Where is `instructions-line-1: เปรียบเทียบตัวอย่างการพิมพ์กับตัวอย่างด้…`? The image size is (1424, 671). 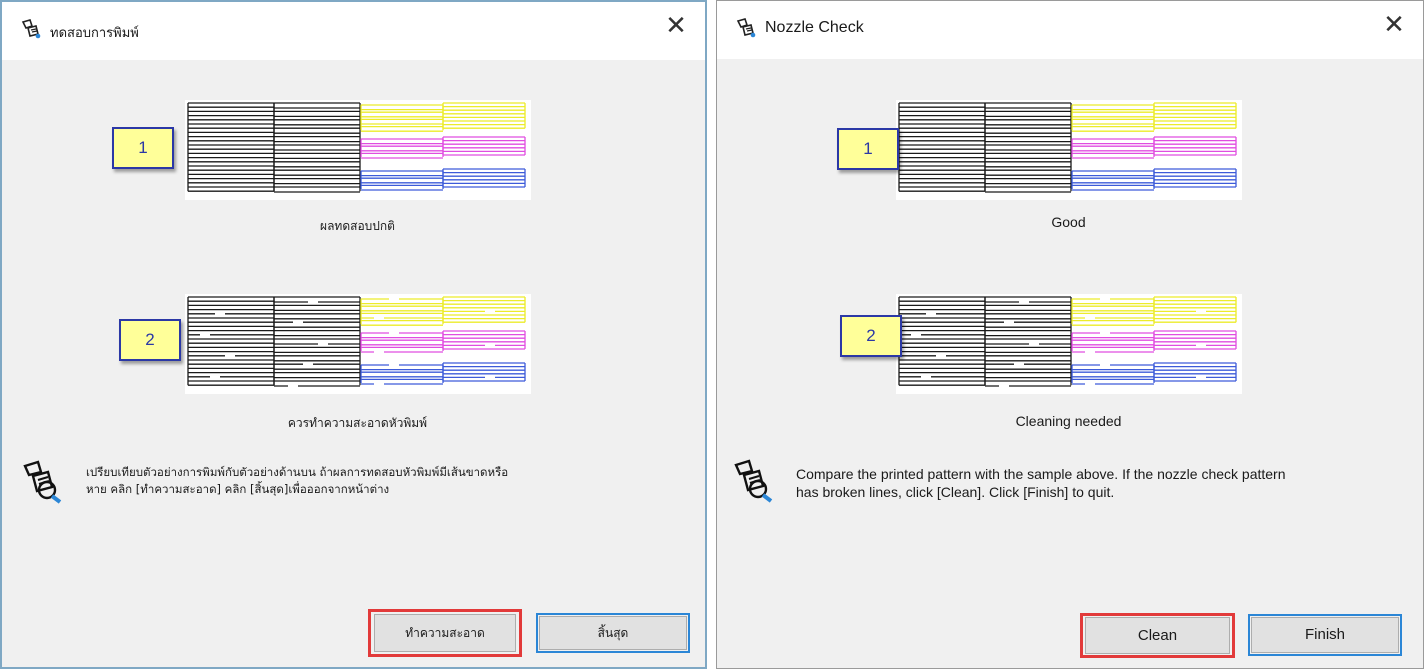 instructions-line-1: เปรียบเทียบตัวอย่างการพิมพ์กับตัวอย่างด้… is located at coordinates (297, 472).